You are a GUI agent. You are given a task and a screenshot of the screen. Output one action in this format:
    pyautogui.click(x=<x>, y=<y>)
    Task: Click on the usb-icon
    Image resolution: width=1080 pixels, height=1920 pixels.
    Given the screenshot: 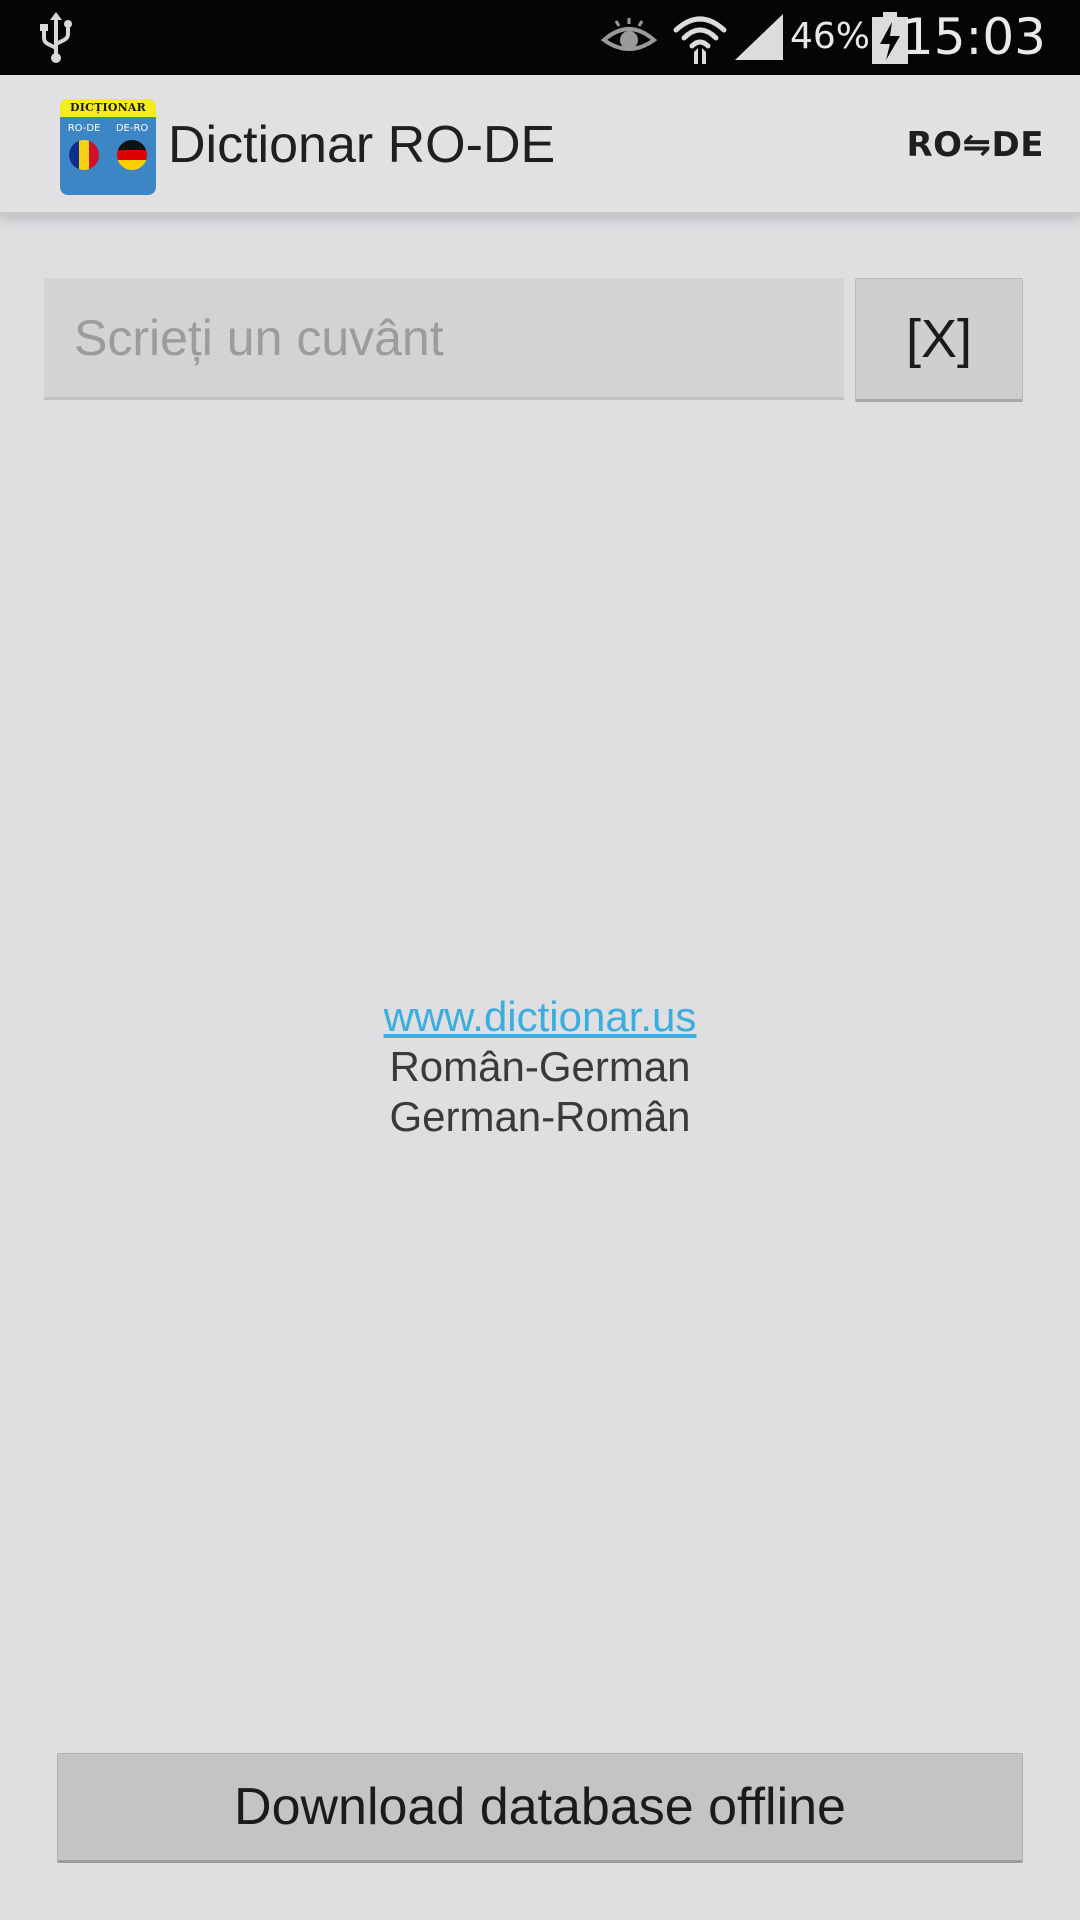 What is the action you would take?
    pyautogui.click(x=56, y=37)
    